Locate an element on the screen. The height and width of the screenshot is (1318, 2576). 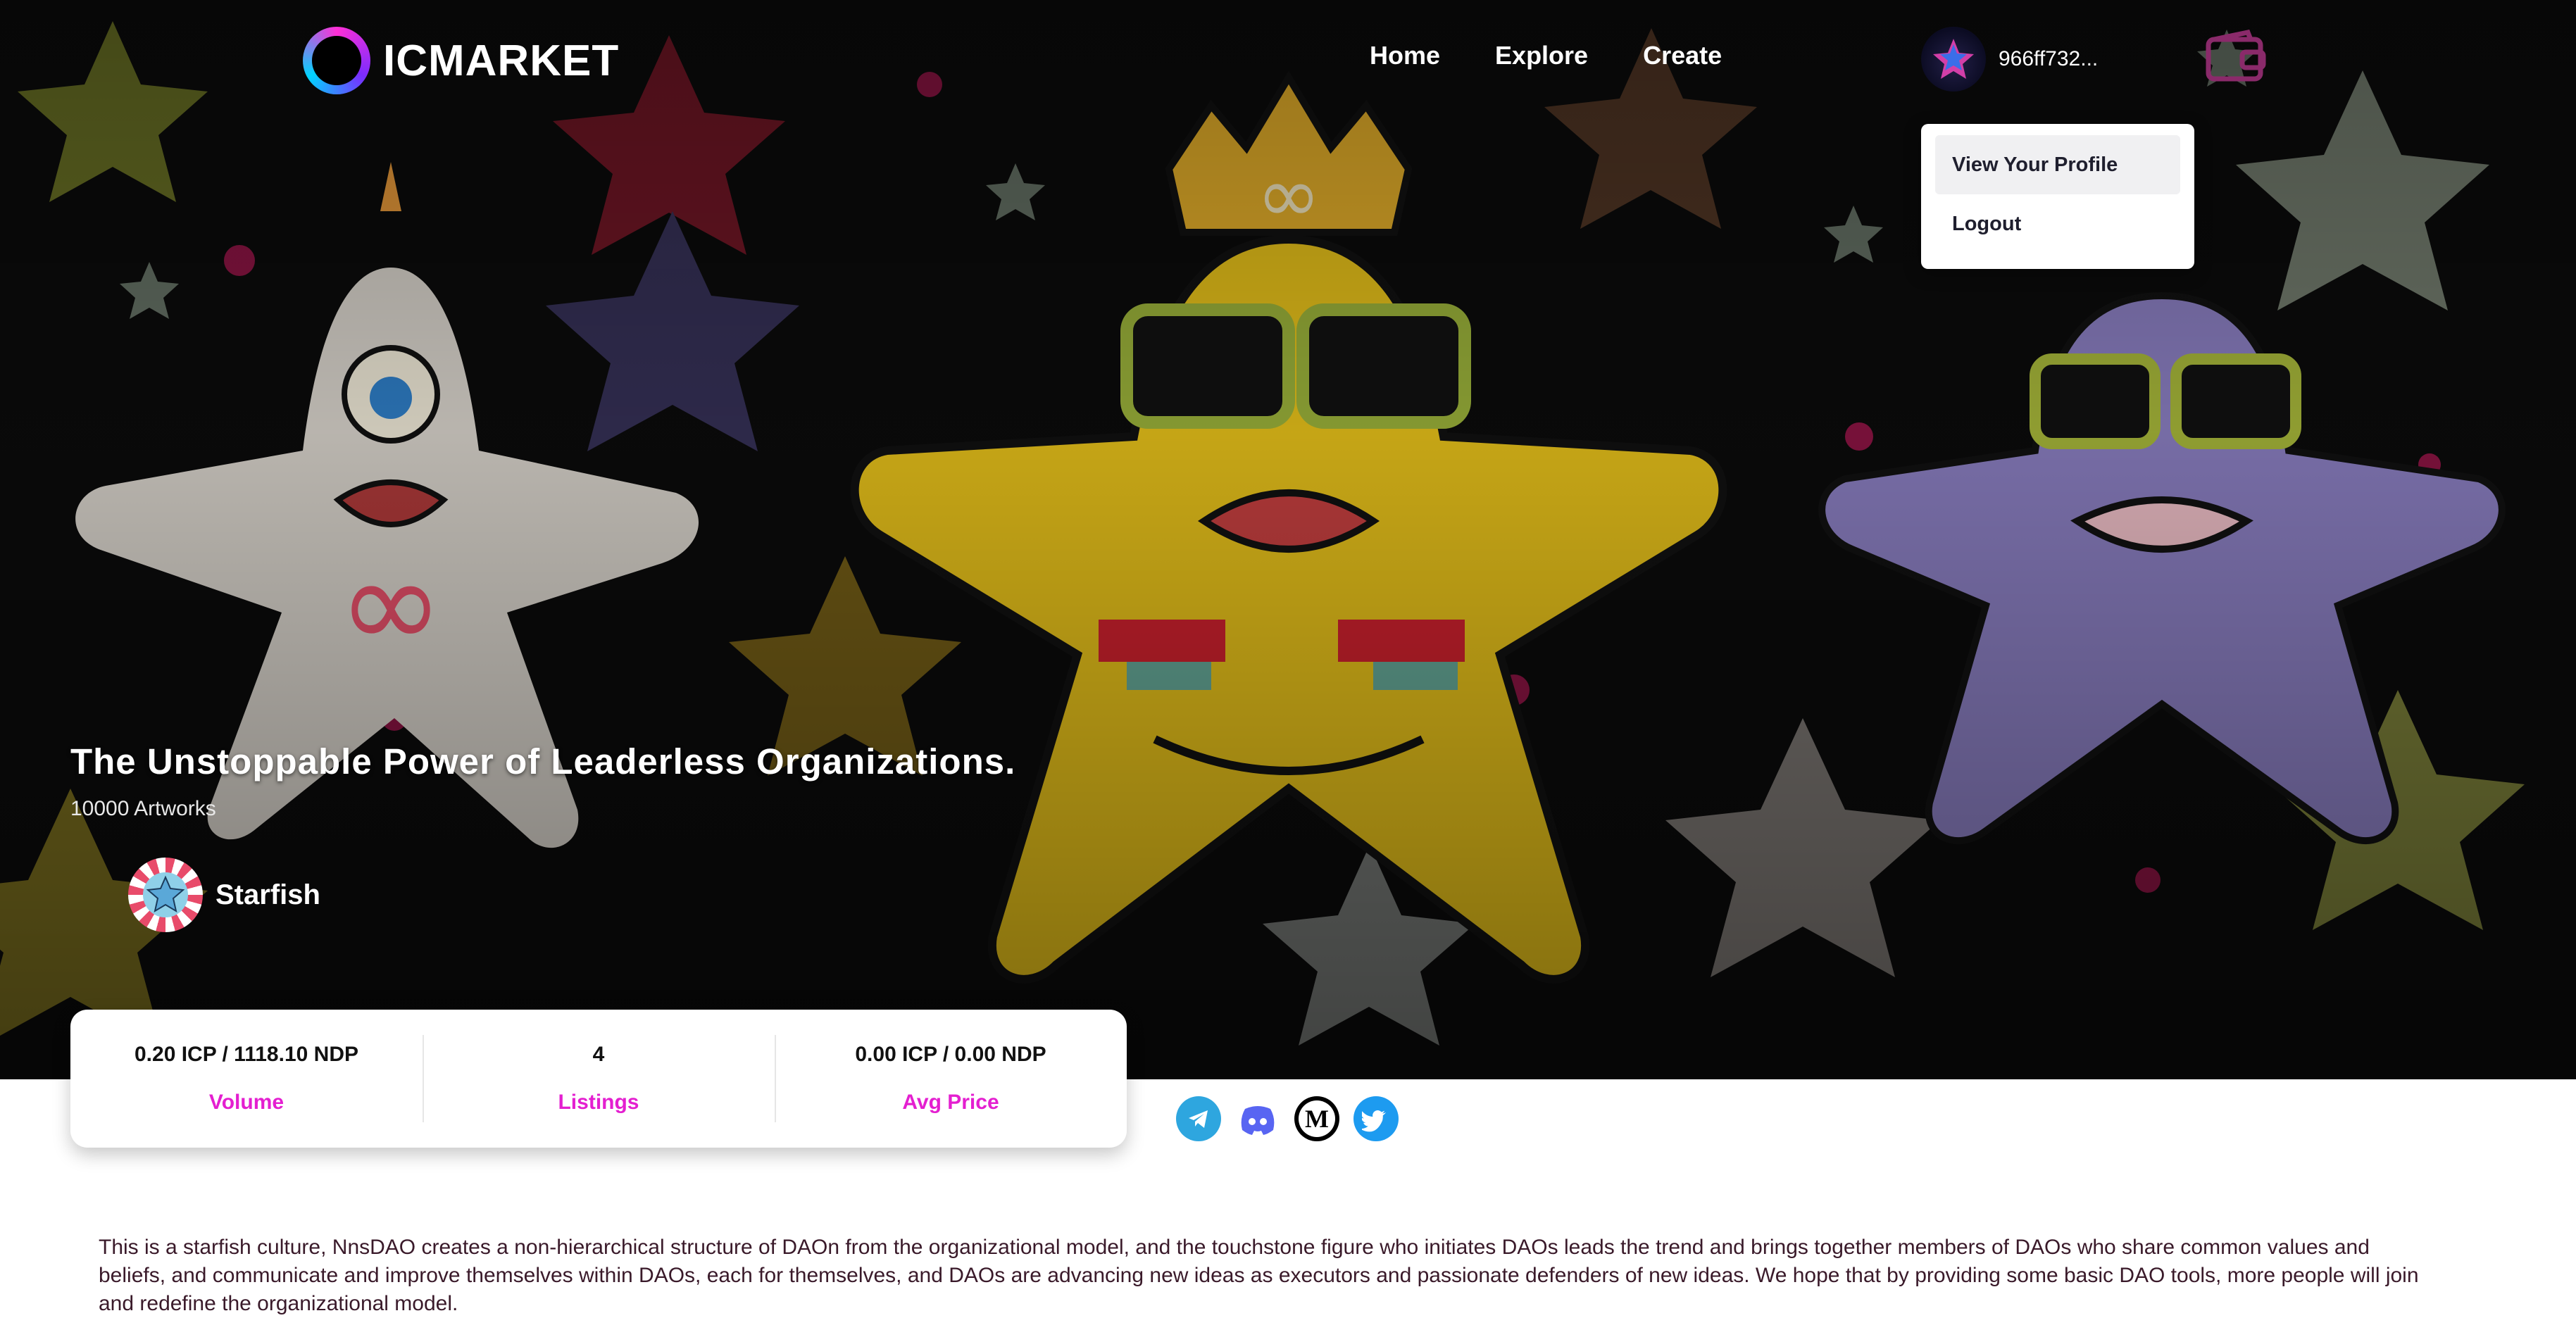
wallet-button is located at coordinates (2236, 58).